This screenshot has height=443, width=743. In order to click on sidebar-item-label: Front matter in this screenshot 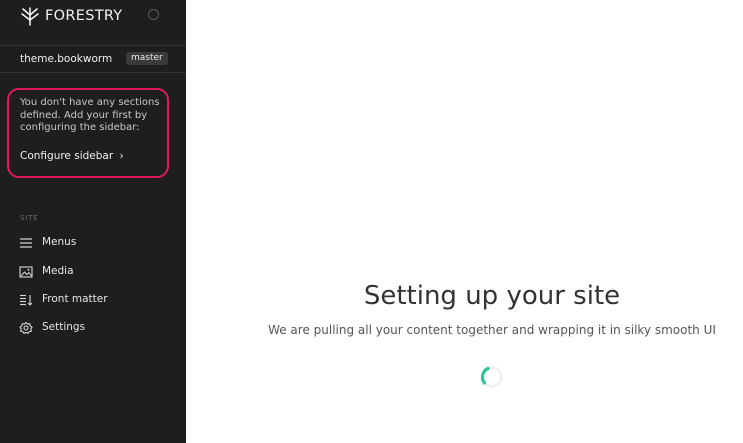, I will do `click(75, 299)`.